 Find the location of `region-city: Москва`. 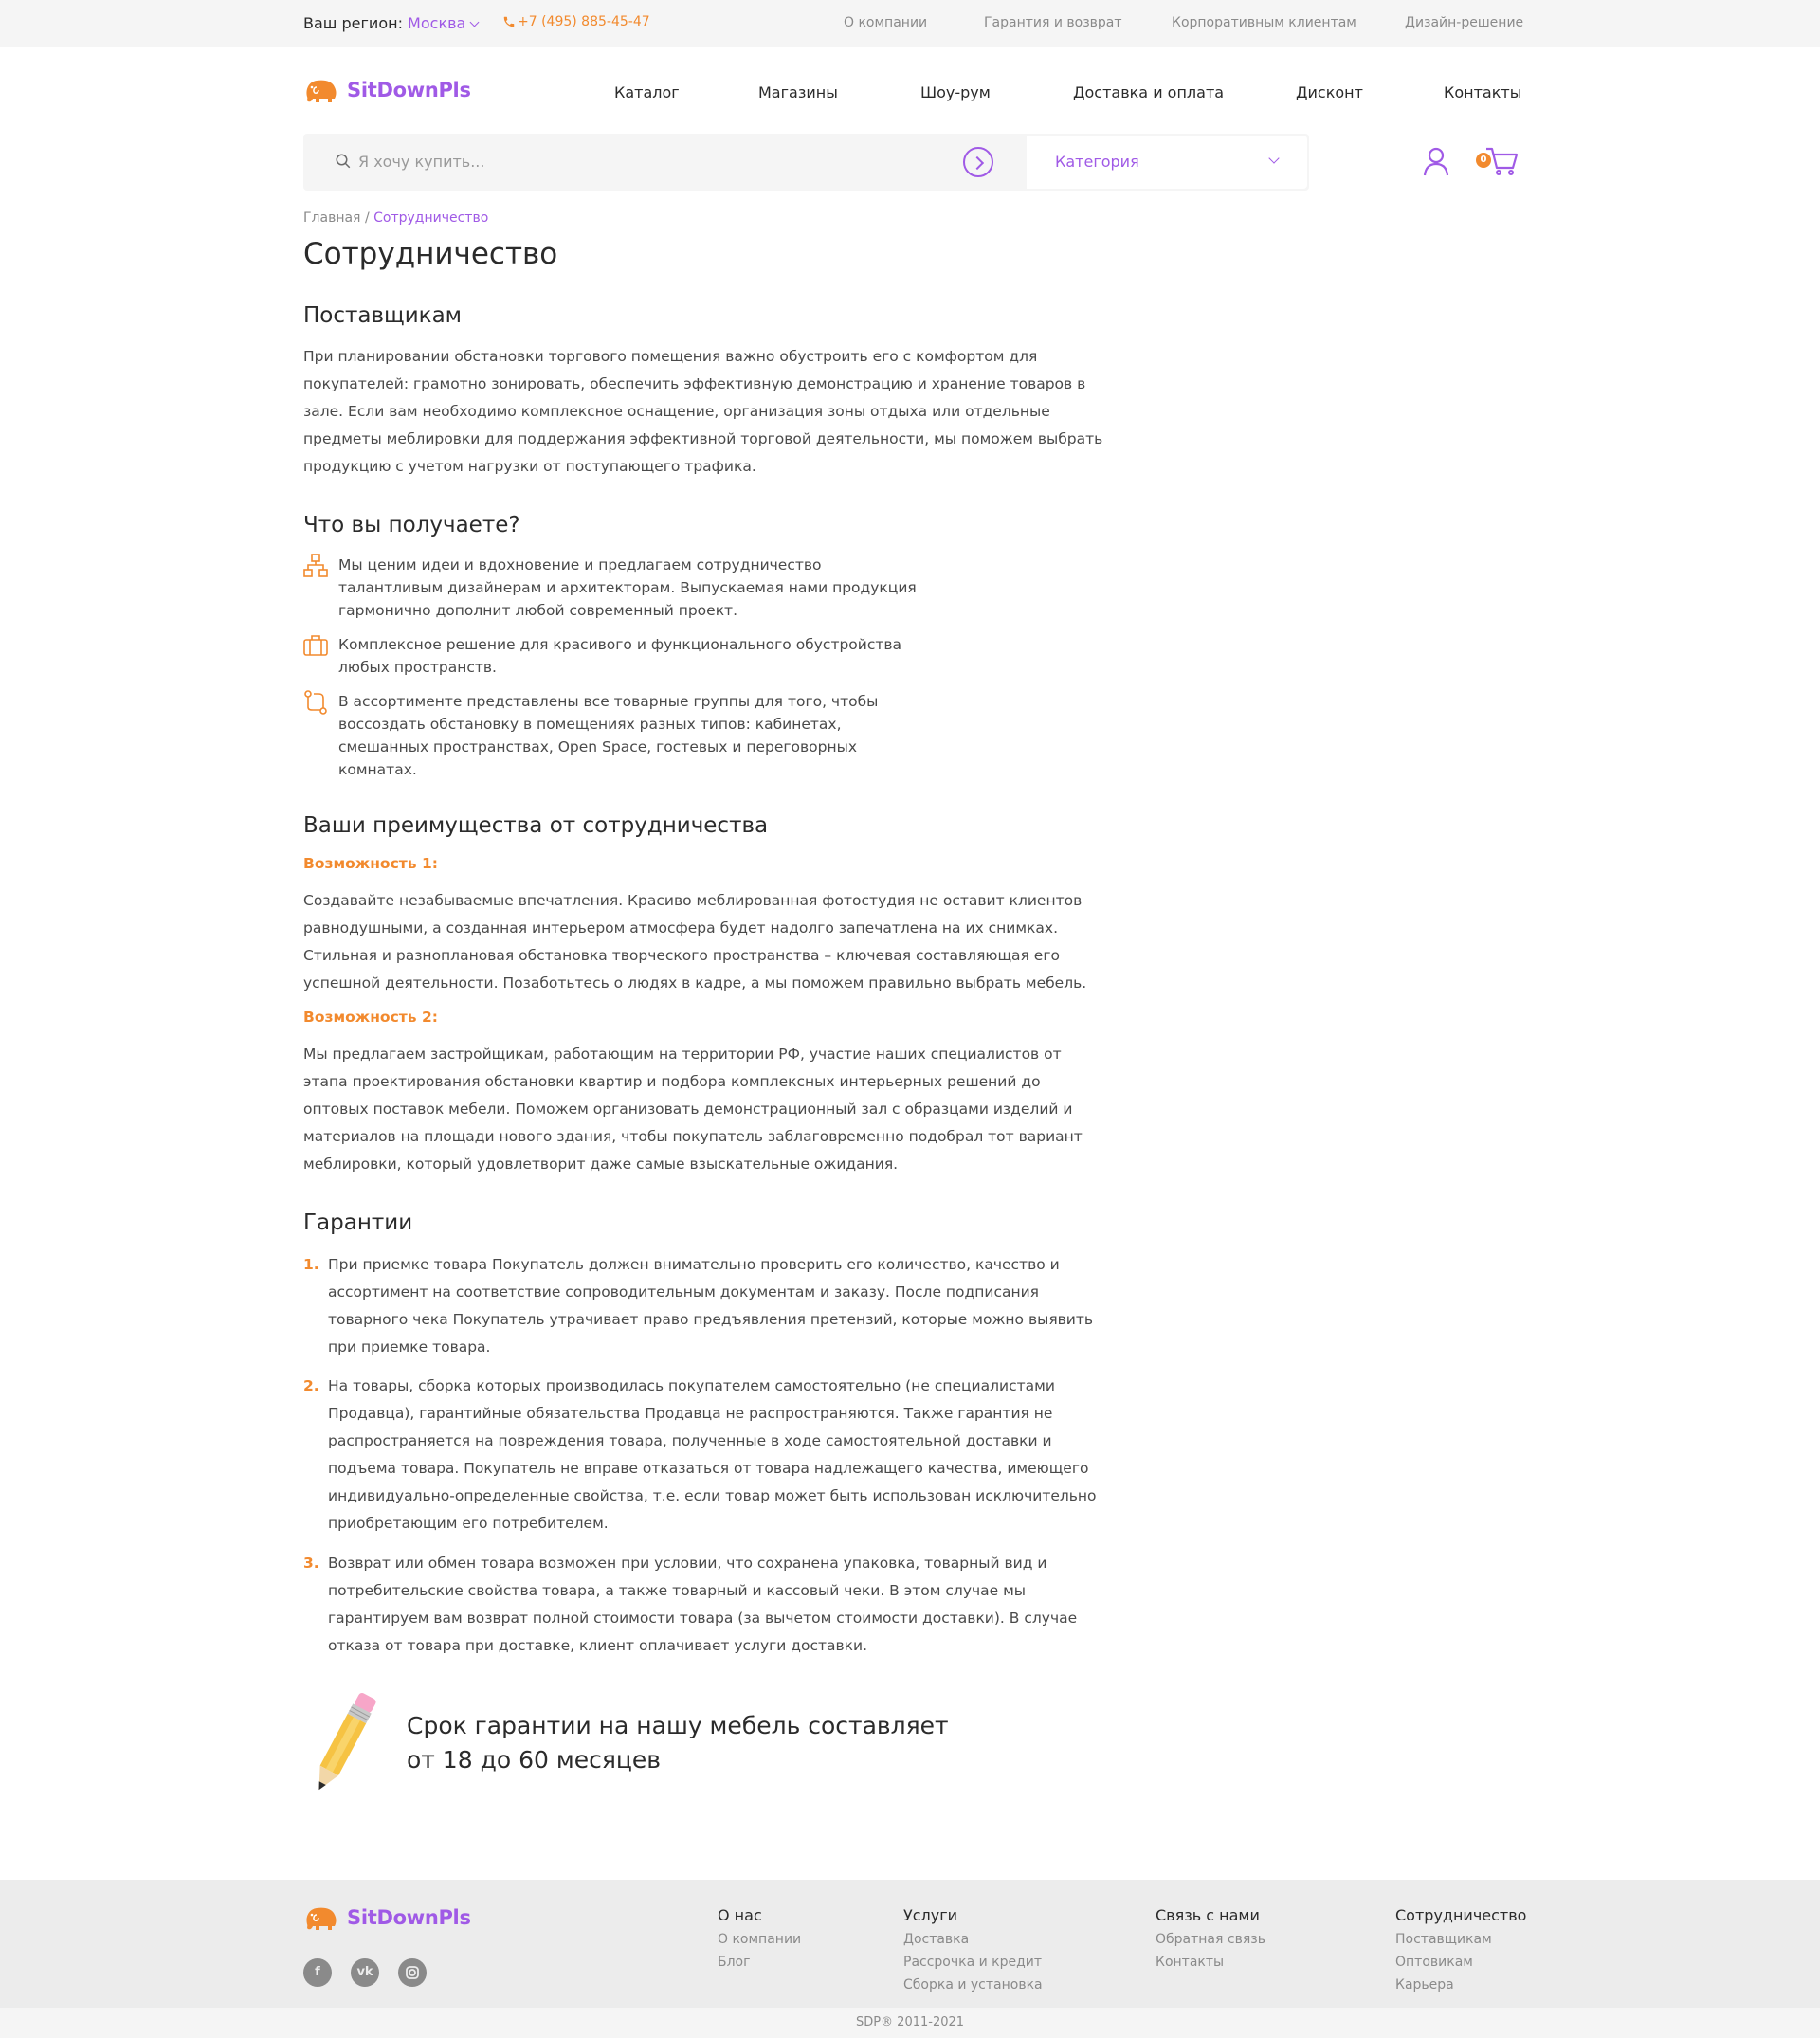

region-city: Москва is located at coordinates (436, 23).